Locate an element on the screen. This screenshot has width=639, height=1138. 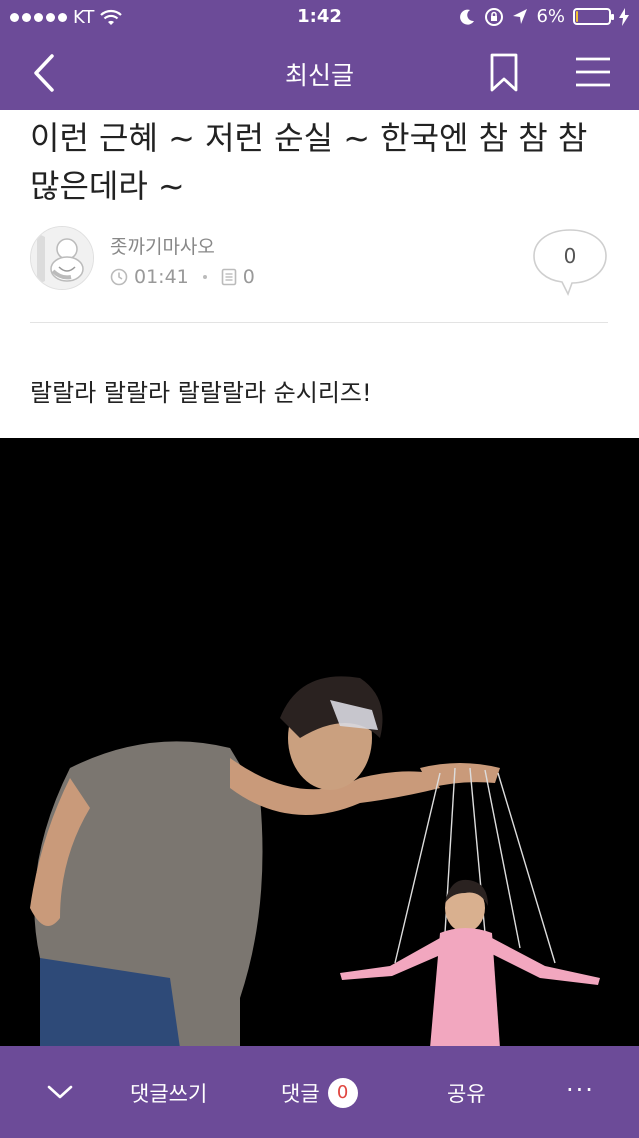
moon-icon is located at coordinates (467, 17).